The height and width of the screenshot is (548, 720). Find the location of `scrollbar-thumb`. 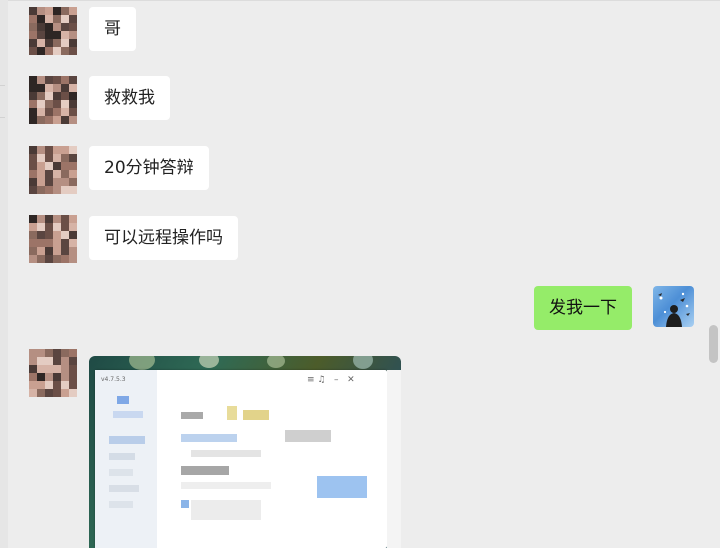

scrollbar-thumb is located at coordinates (713, 344).